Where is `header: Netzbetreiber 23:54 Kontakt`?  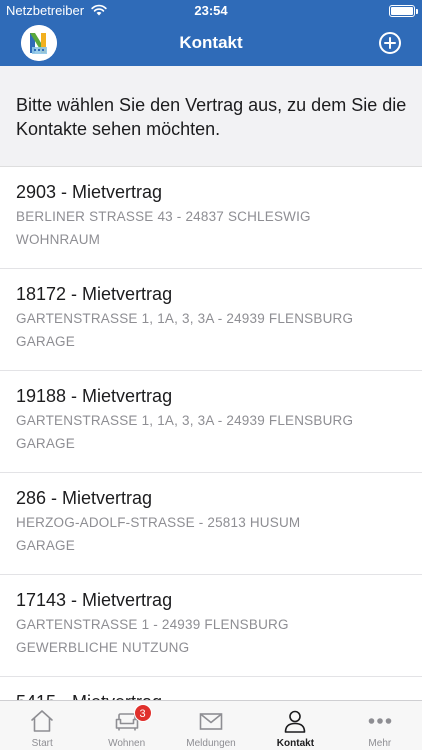 header: Netzbetreiber 23:54 Kontakt is located at coordinates (211, 33).